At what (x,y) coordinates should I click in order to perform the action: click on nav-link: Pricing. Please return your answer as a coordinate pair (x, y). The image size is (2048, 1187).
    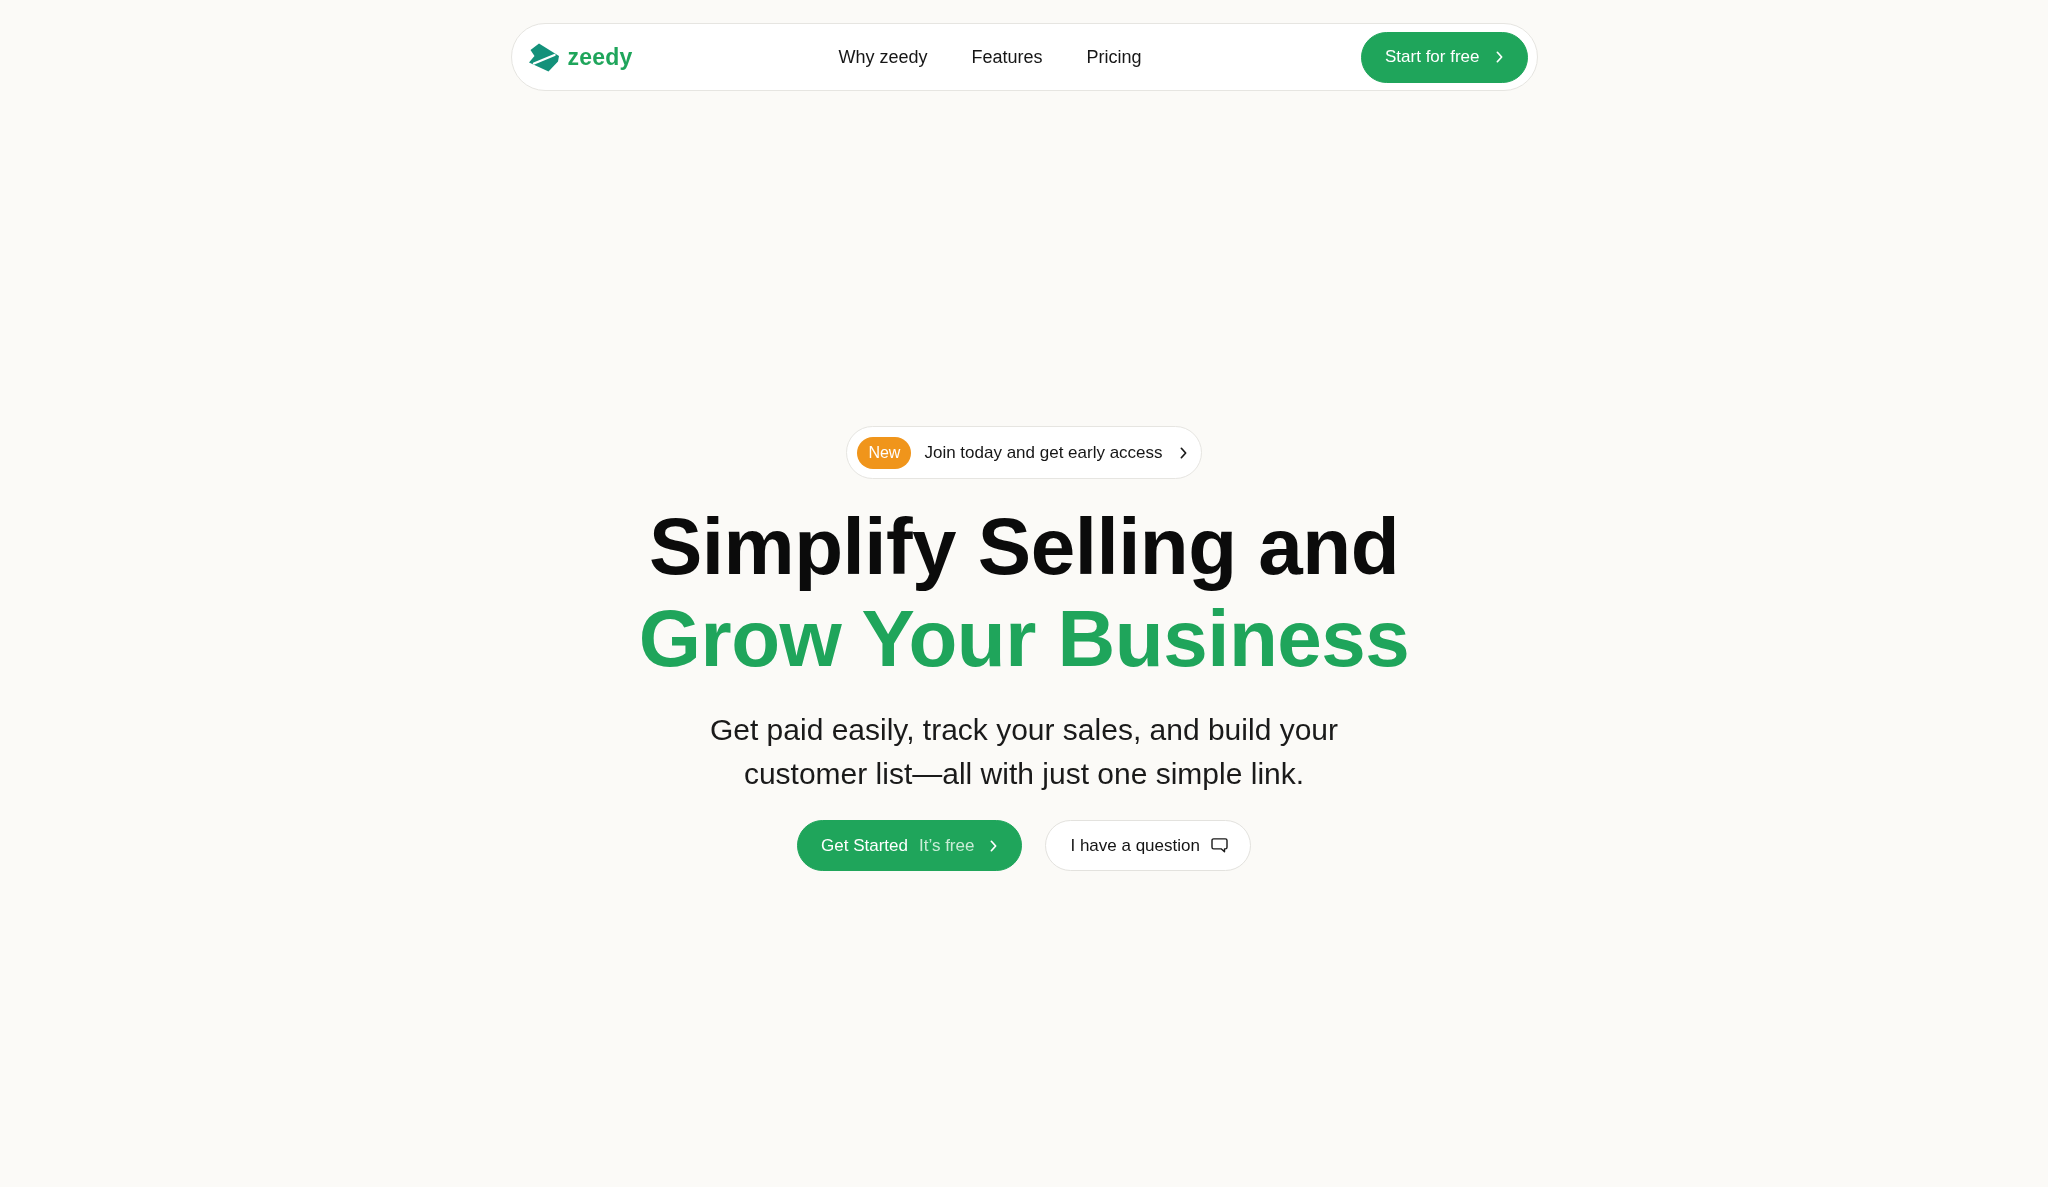
    Looking at the image, I should click on (1114, 57).